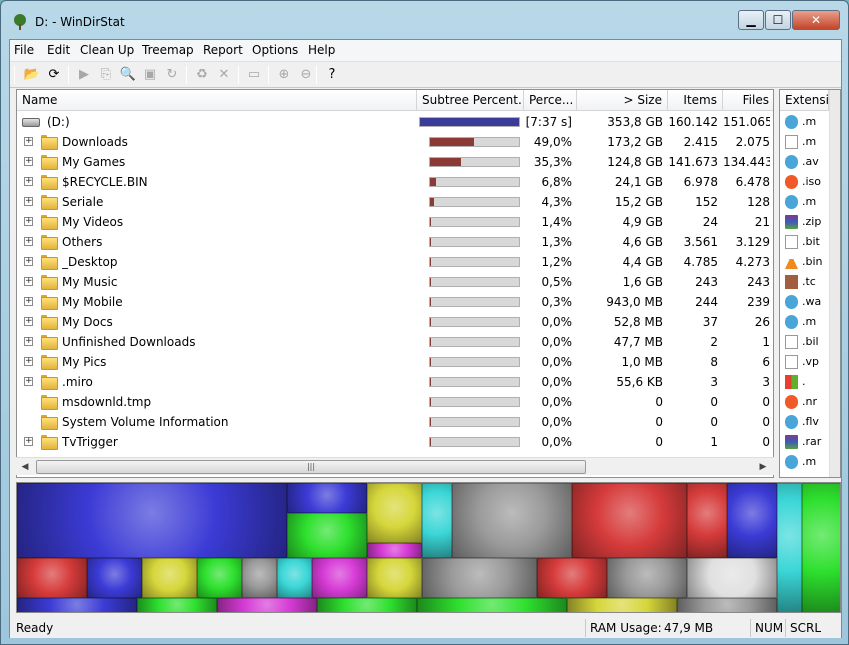 The width and height of the screenshot is (849, 645). Describe the element at coordinates (395, 162) in the screenshot. I see `table-row: + My Games 35,3% 124,8 GB 141.673 134.443` at that location.